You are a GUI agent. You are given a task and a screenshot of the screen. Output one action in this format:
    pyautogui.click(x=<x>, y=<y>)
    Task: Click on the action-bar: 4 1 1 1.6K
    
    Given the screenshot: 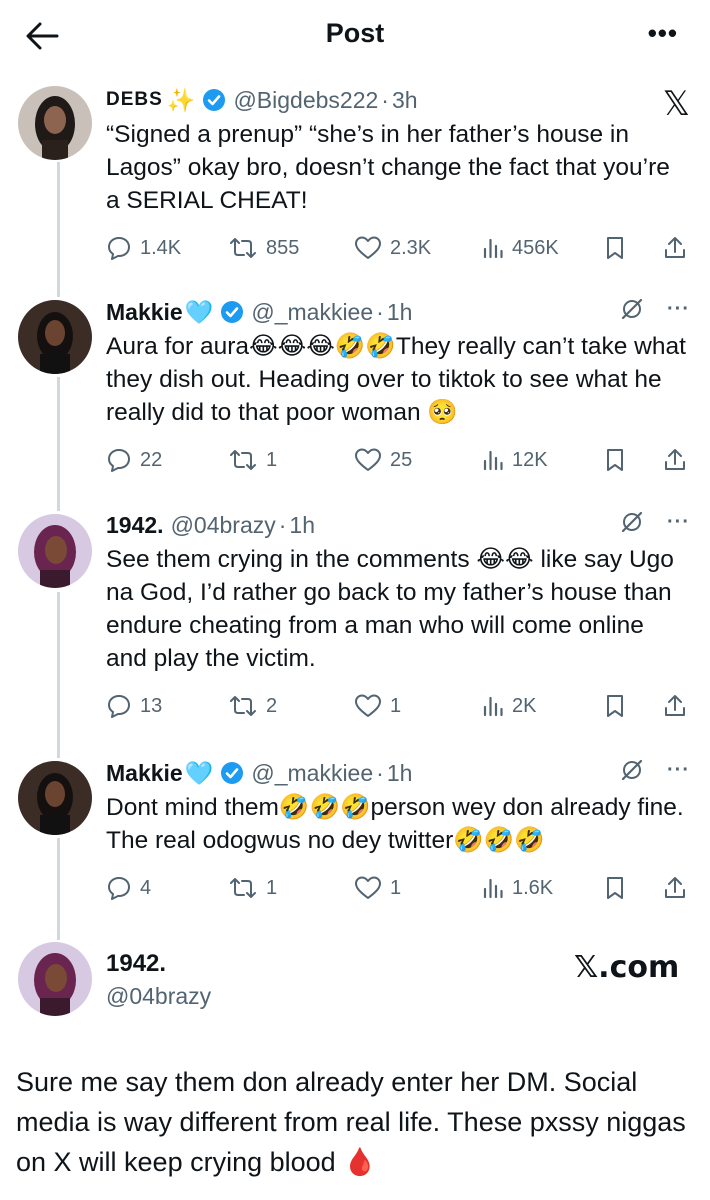 What is the action you would take?
    pyautogui.click(x=398, y=888)
    